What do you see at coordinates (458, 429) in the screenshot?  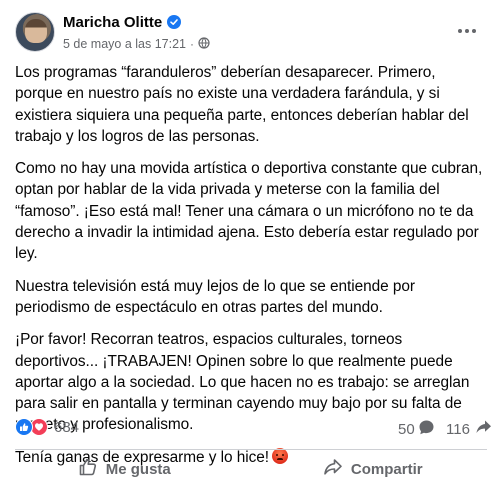 I see `shares-count: 116` at bounding box center [458, 429].